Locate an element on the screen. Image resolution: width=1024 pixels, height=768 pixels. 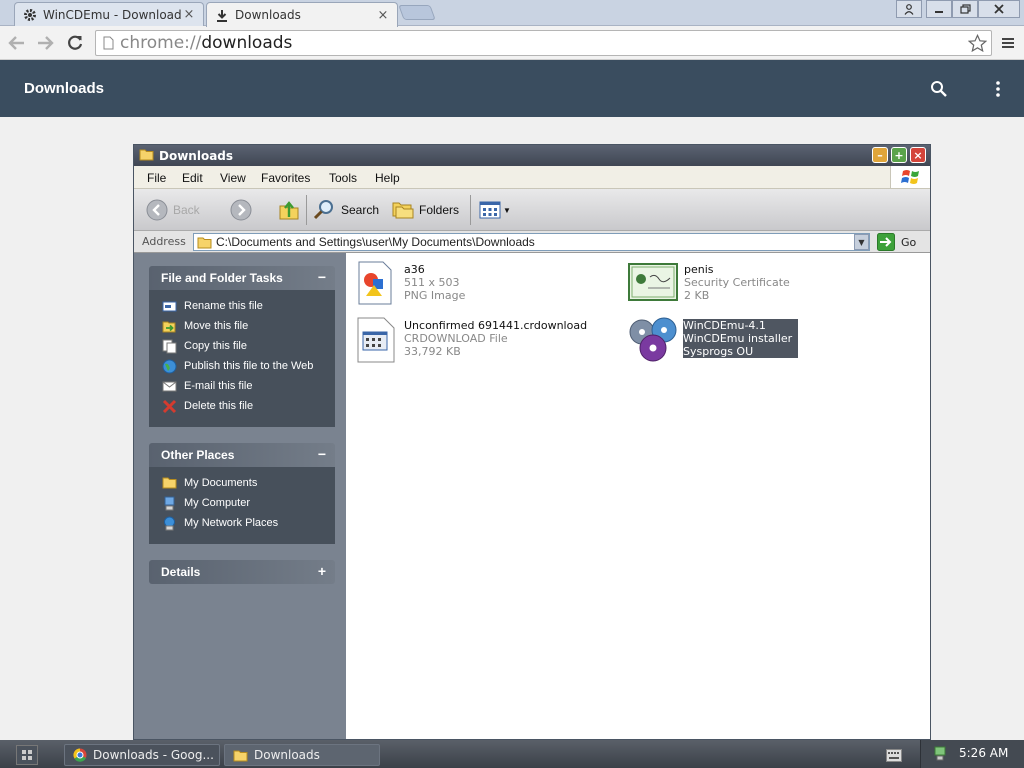
place-my-network: My Network Places is located at coordinates (242, 523).